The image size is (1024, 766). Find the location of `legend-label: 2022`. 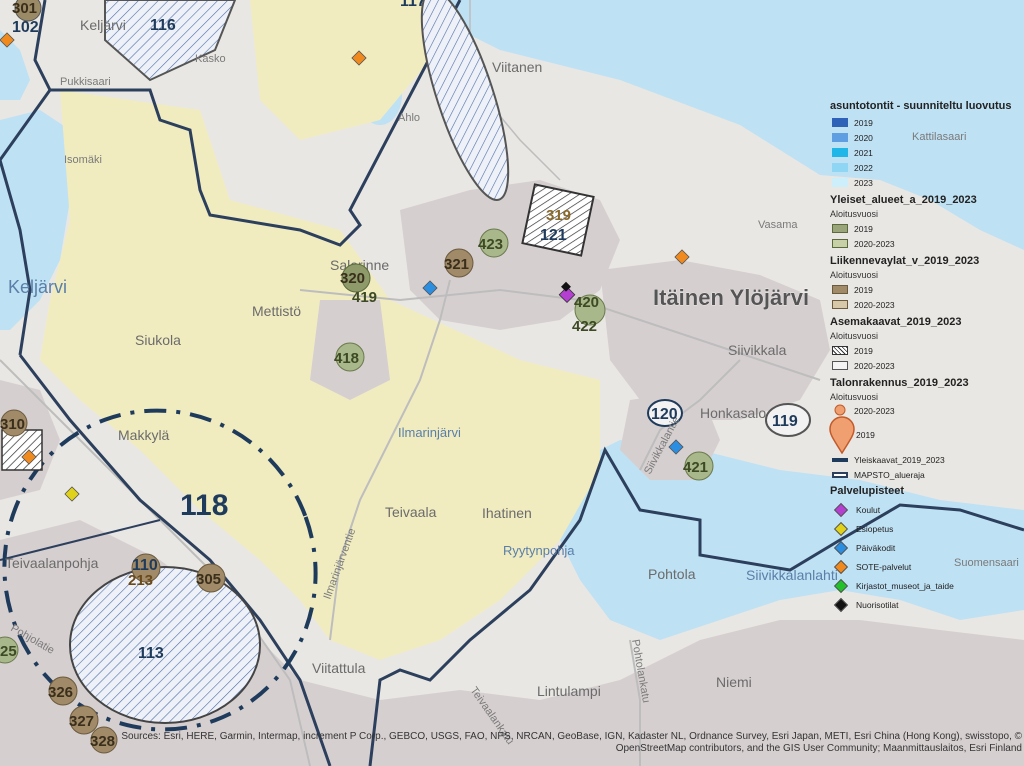

legend-label: 2022 is located at coordinates (863, 167).